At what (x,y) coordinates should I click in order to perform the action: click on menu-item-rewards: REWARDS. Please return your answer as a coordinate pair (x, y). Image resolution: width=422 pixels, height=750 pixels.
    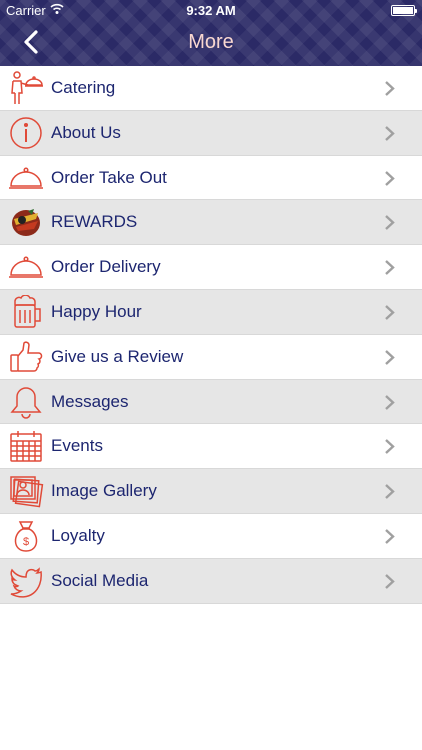
    Looking at the image, I should click on (211, 223).